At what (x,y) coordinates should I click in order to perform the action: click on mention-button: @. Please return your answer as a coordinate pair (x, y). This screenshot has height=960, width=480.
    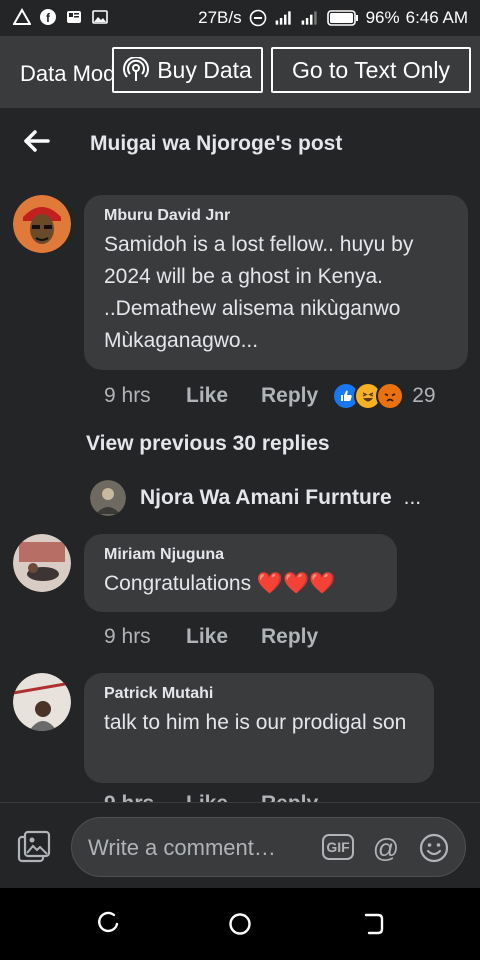
    Looking at the image, I should click on (386, 848).